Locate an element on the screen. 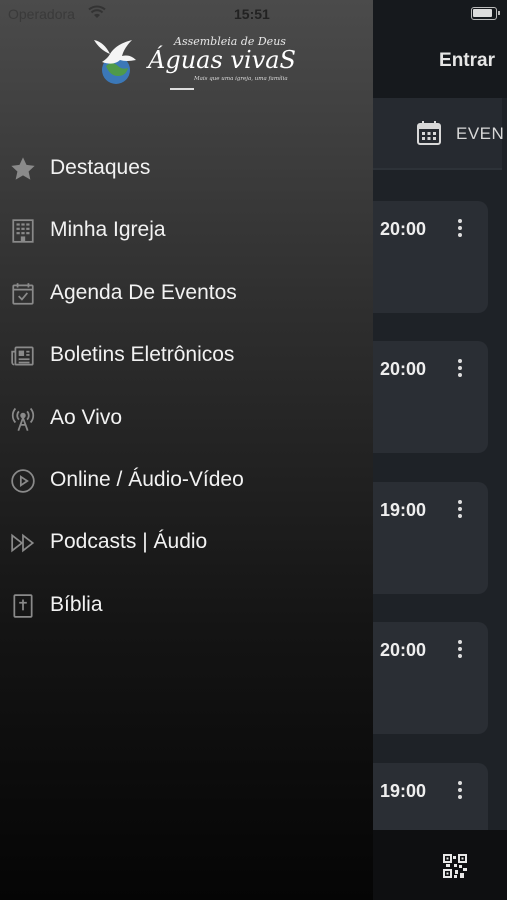  building-icon is located at coordinates (23, 231).